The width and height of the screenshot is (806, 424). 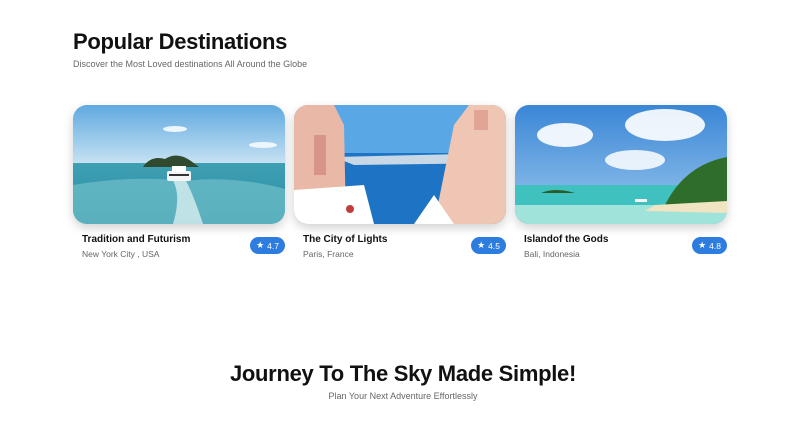 What do you see at coordinates (566, 239) in the screenshot?
I see `destination-title: Islandof the Gods` at bounding box center [566, 239].